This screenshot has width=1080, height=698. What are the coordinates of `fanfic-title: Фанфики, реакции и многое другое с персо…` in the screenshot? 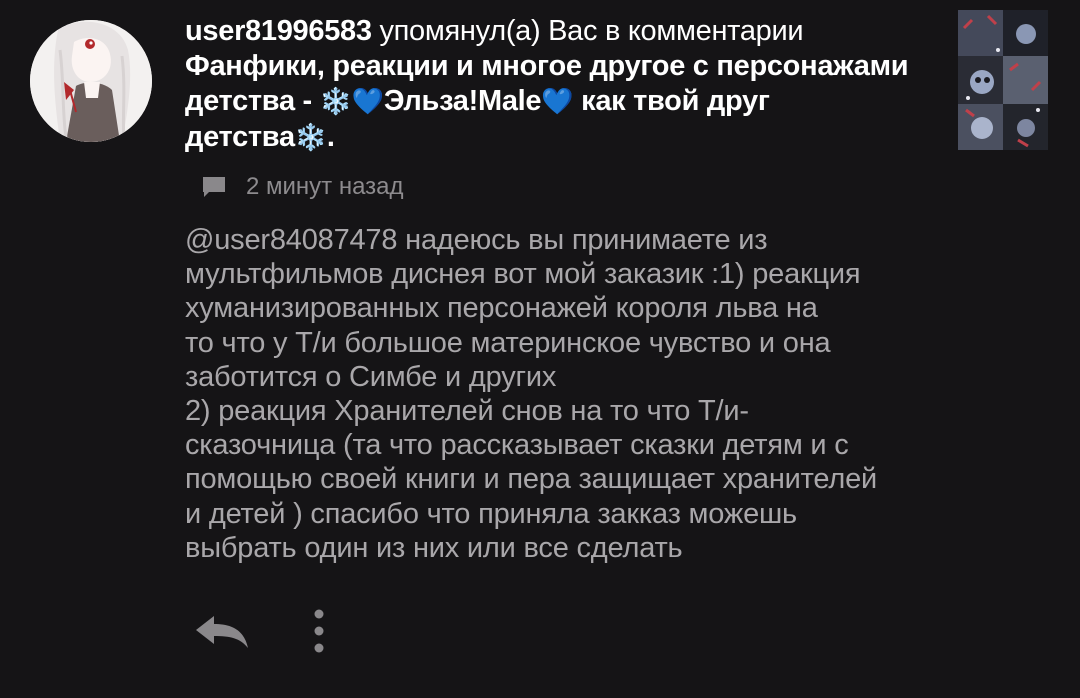 It's located at (547, 101).